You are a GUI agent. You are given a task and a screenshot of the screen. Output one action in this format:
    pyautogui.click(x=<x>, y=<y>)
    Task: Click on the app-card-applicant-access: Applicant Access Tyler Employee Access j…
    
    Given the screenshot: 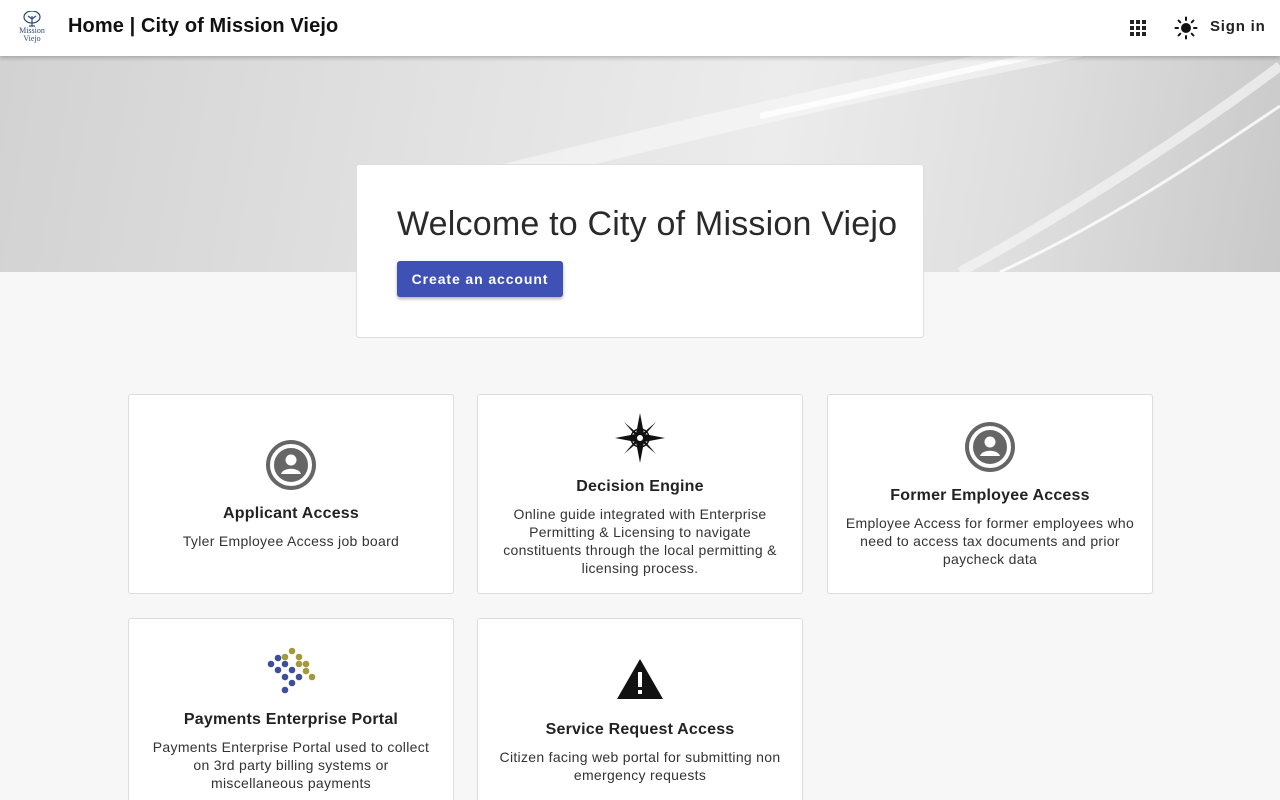 What is the action you would take?
    pyautogui.click(x=291, y=494)
    